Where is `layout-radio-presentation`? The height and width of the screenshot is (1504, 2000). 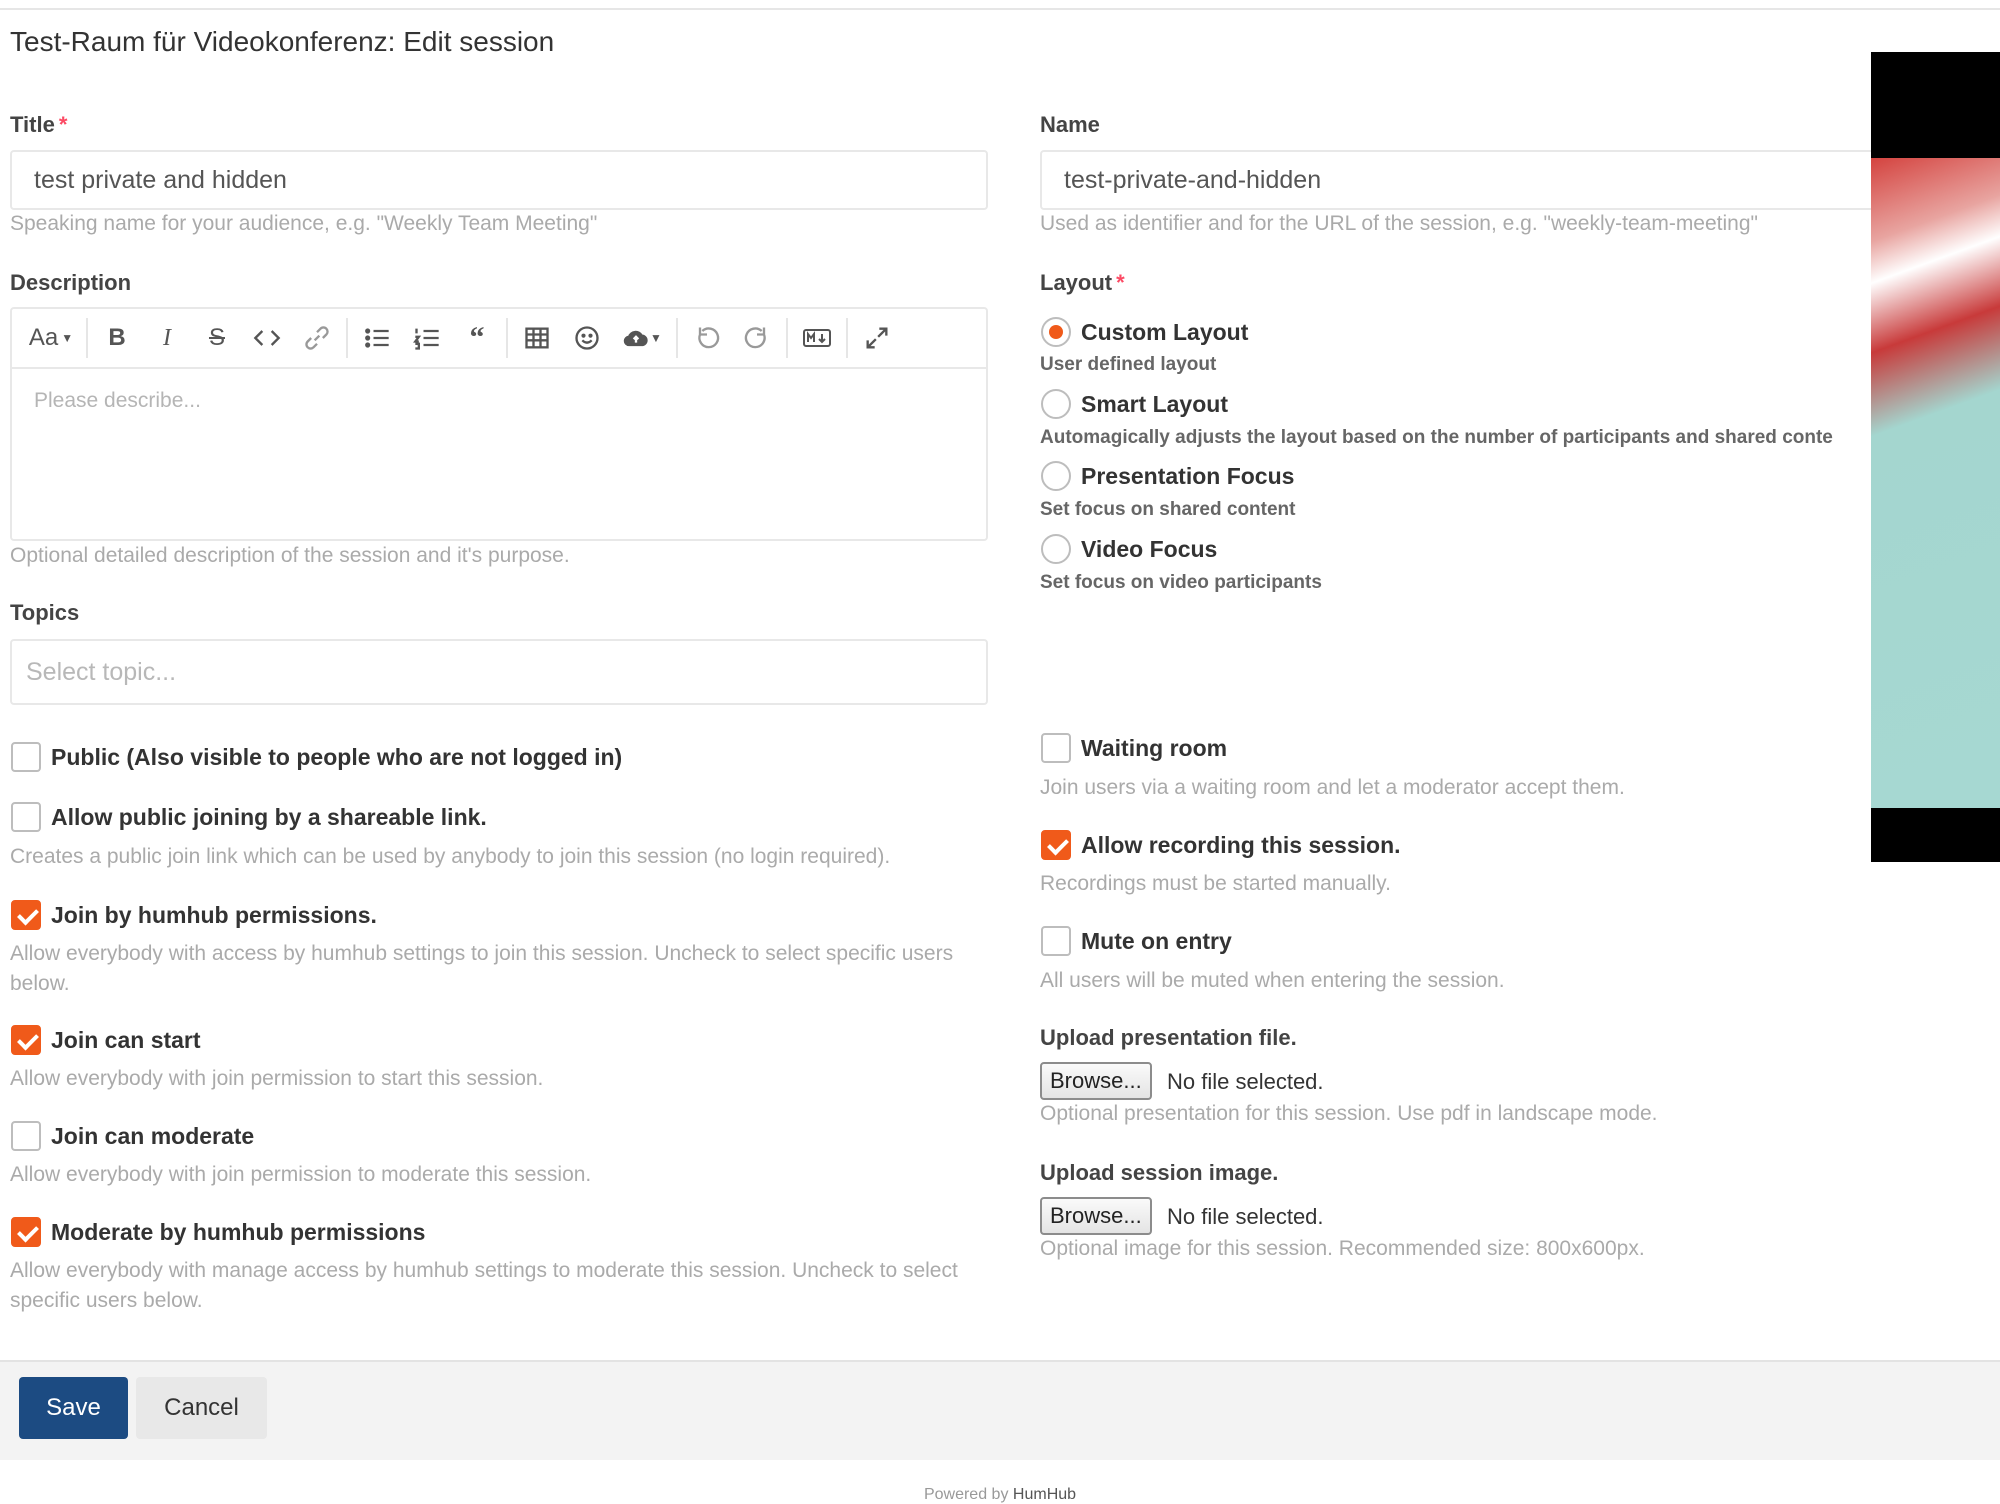 layout-radio-presentation is located at coordinates (1056, 476).